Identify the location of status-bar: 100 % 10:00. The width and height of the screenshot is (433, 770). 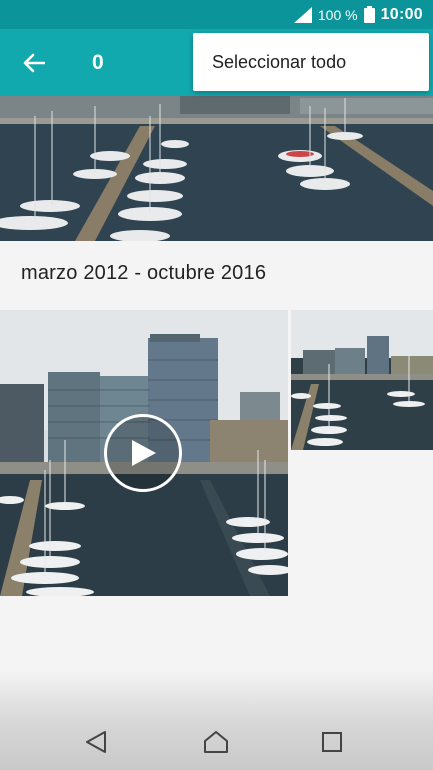
(216, 14).